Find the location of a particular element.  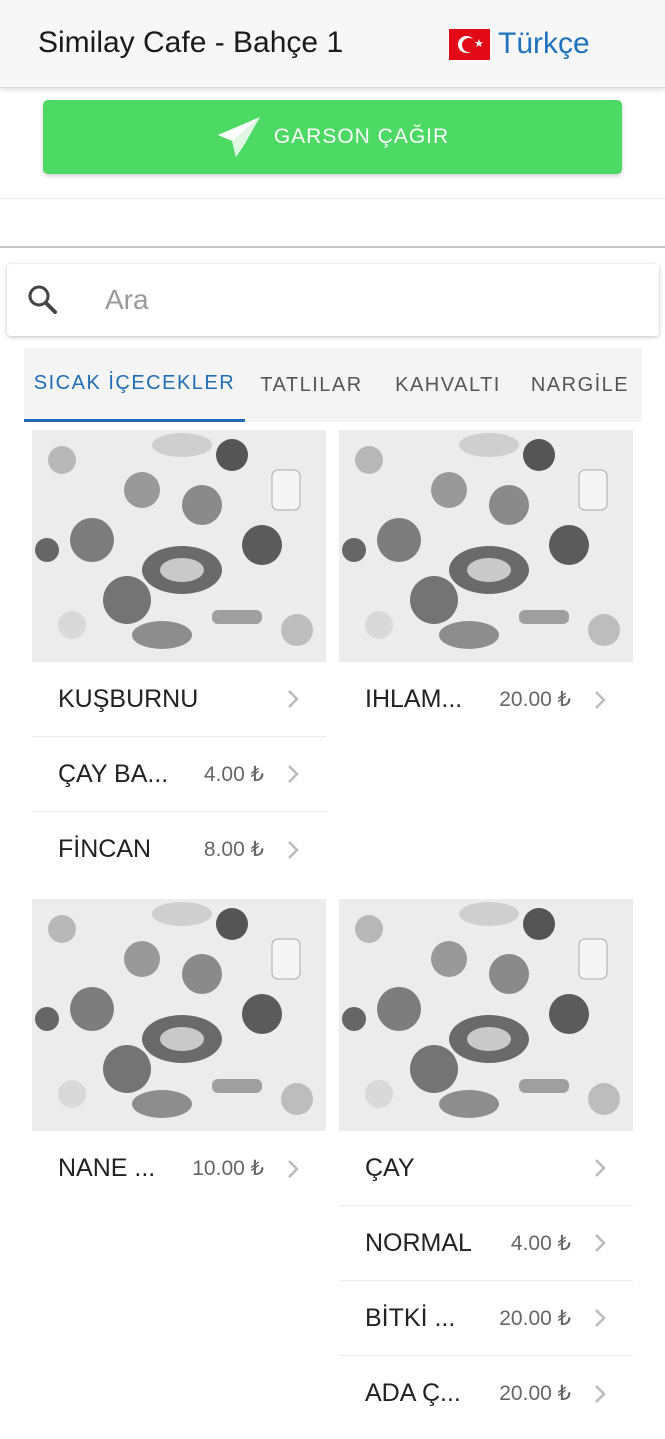

item-name: ÇAY is located at coordinates (390, 1167).